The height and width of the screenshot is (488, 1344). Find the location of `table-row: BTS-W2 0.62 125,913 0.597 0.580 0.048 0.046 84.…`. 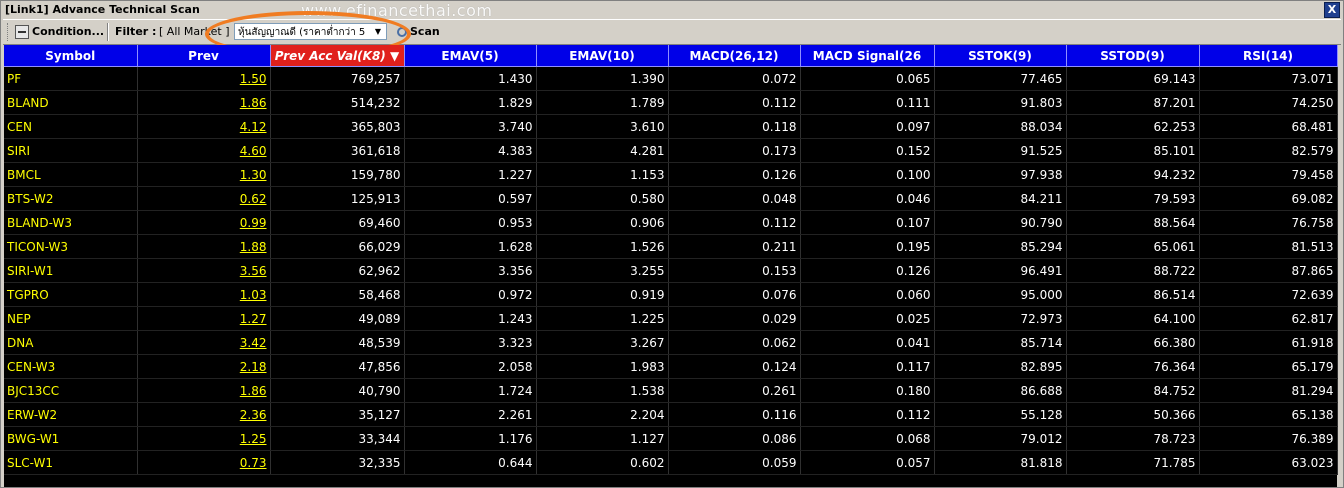

table-row: BTS-W2 0.62 125,913 0.597 0.580 0.048 0.046 84.… is located at coordinates (671, 198).